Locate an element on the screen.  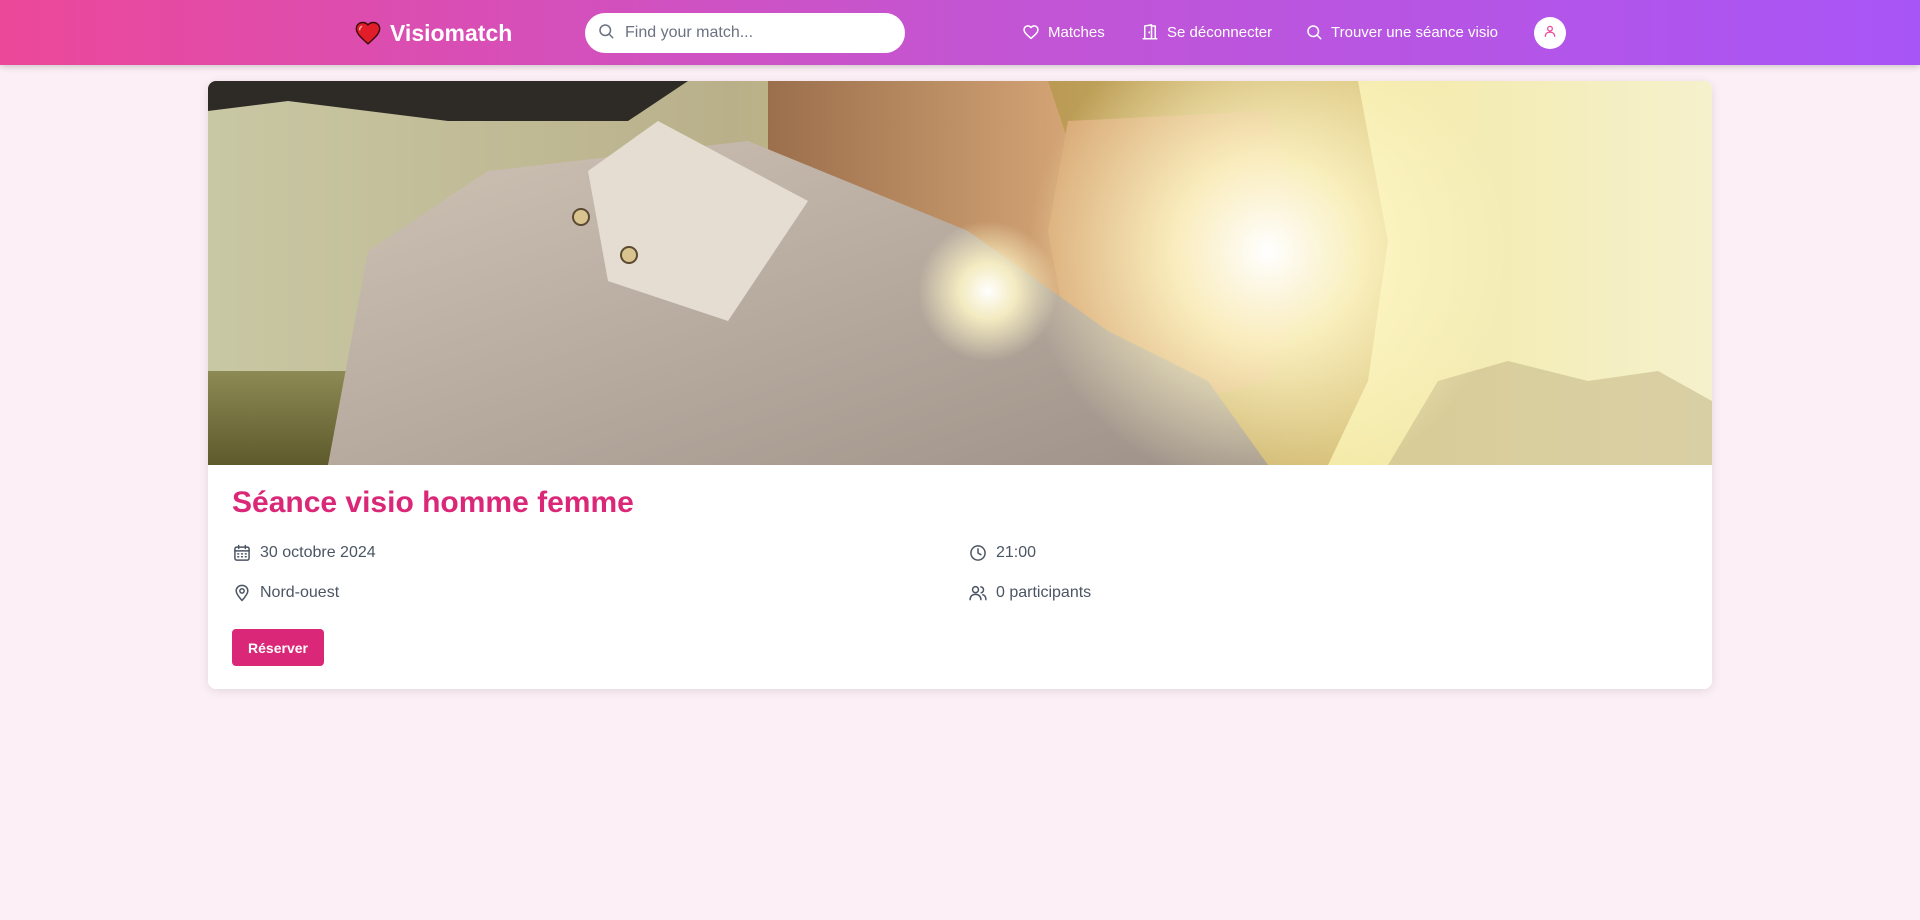
event-time: 21:00 is located at coordinates (1002, 553).